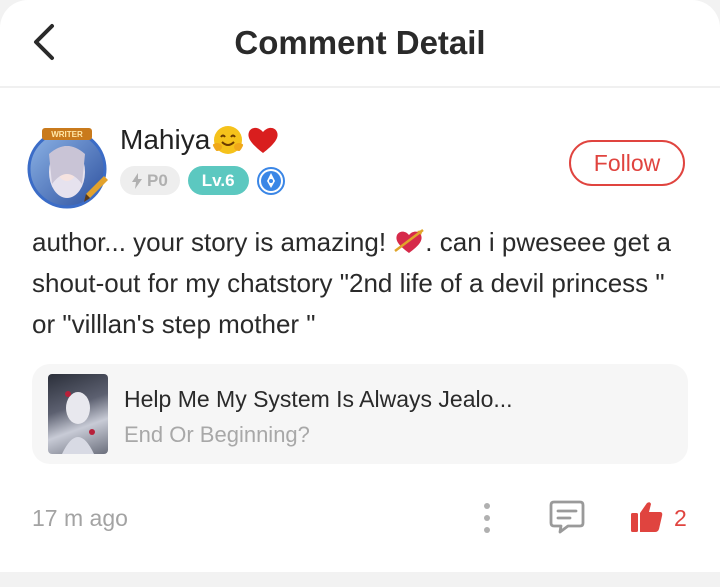 Image resolution: width=720 pixels, height=587 pixels. I want to click on book-cover-art, so click(78, 422).